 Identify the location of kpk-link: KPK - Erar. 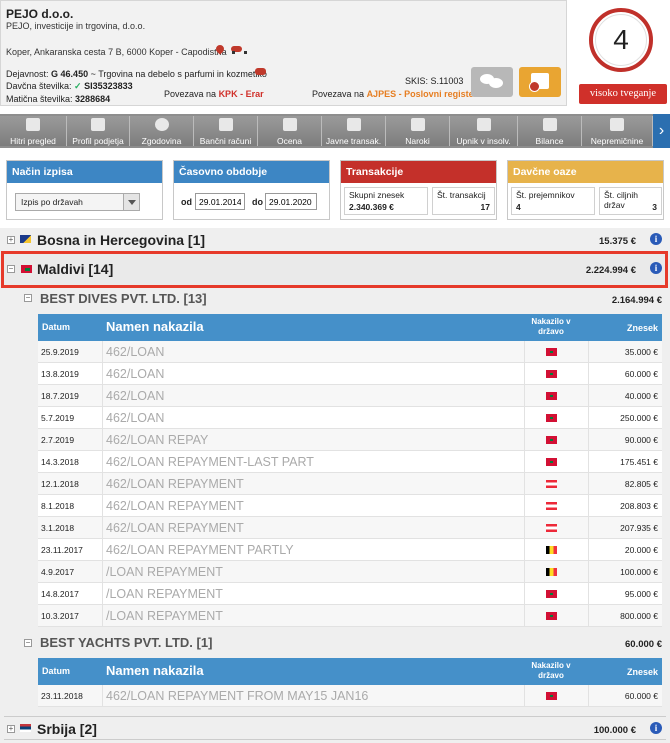
(241, 94).